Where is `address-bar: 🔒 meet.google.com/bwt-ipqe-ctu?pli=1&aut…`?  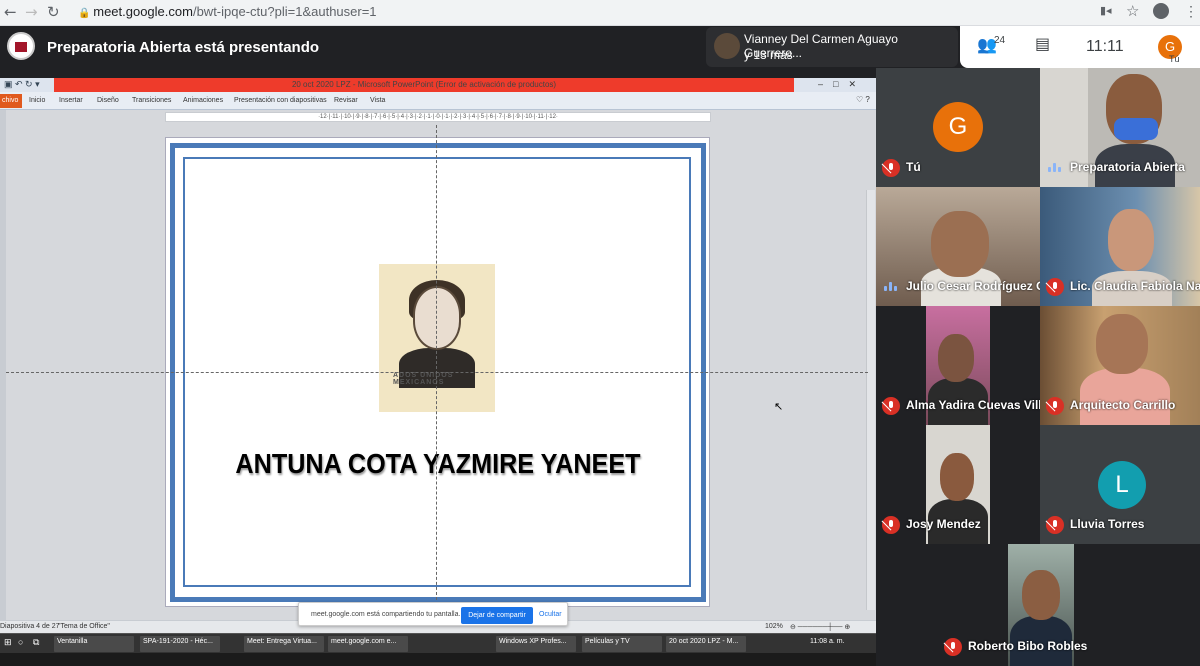 address-bar: 🔒 meet.google.com/bwt-ipqe-ctu?pli=1&aut… is located at coordinates (227, 11).